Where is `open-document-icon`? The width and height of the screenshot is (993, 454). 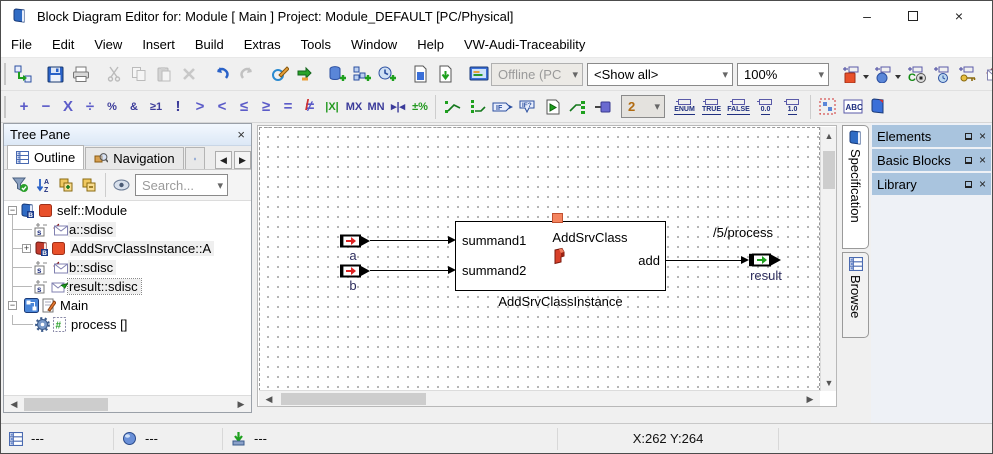 open-document-icon is located at coordinates (420, 74).